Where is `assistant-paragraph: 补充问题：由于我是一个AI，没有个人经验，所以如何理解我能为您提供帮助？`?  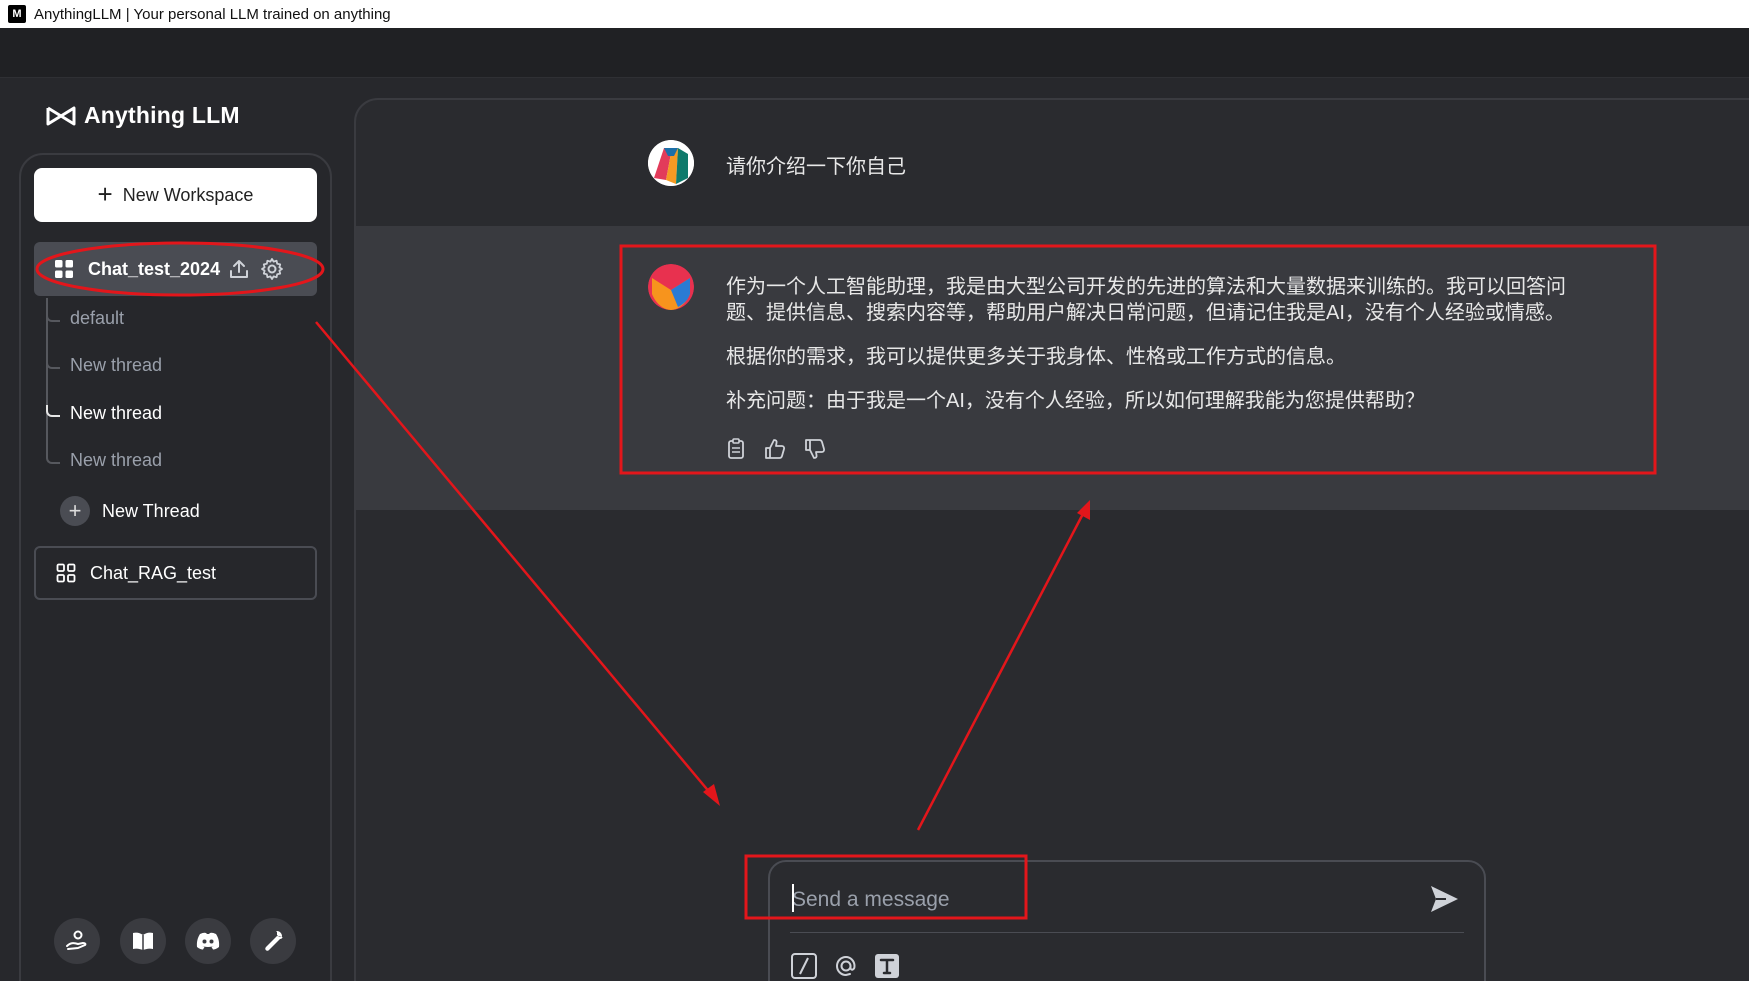
assistant-paragraph: 补充问题：由于我是一个AI，没有个人经验，所以如何理解我能为您提供帮助？ is located at coordinates (1075, 401).